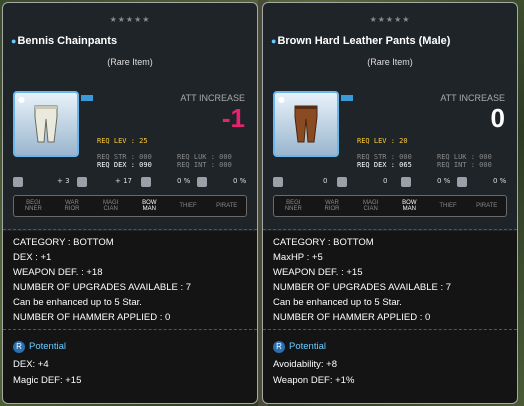 The width and height of the screenshot is (524, 406). I want to click on white-pants-icon, so click(46, 124).